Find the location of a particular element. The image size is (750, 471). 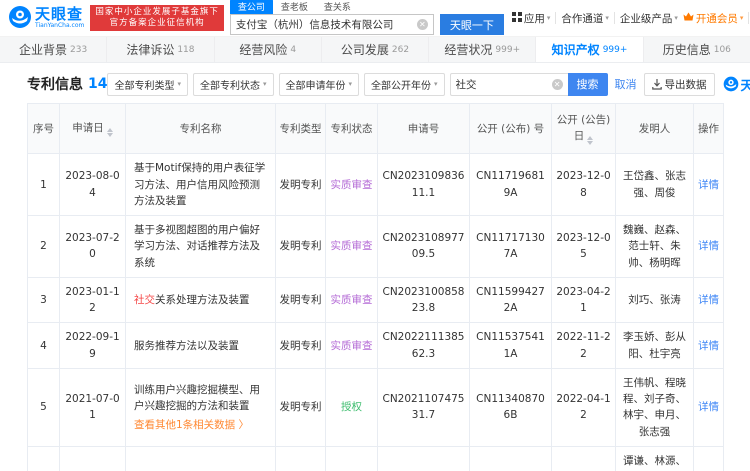

keyword-search-button: 搜索 is located at coordinates (587, 84).